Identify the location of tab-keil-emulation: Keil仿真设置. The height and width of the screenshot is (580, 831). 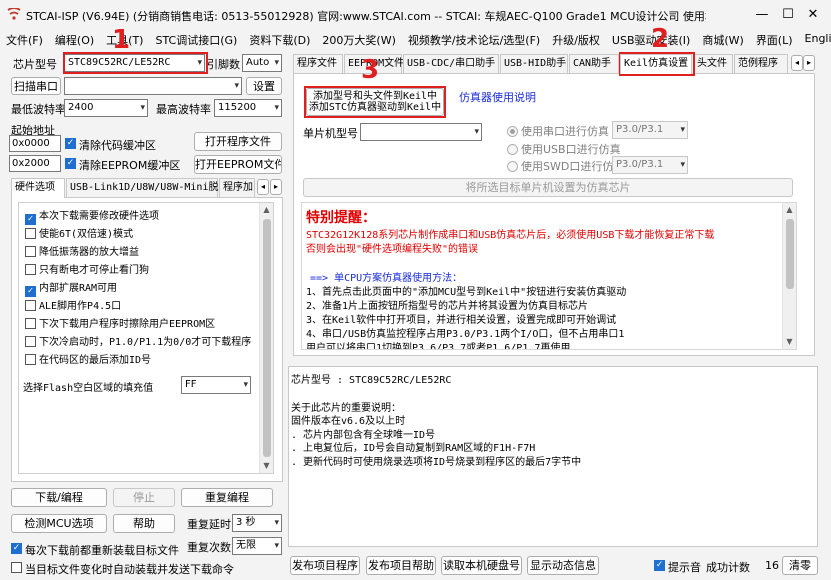
(656, 64).